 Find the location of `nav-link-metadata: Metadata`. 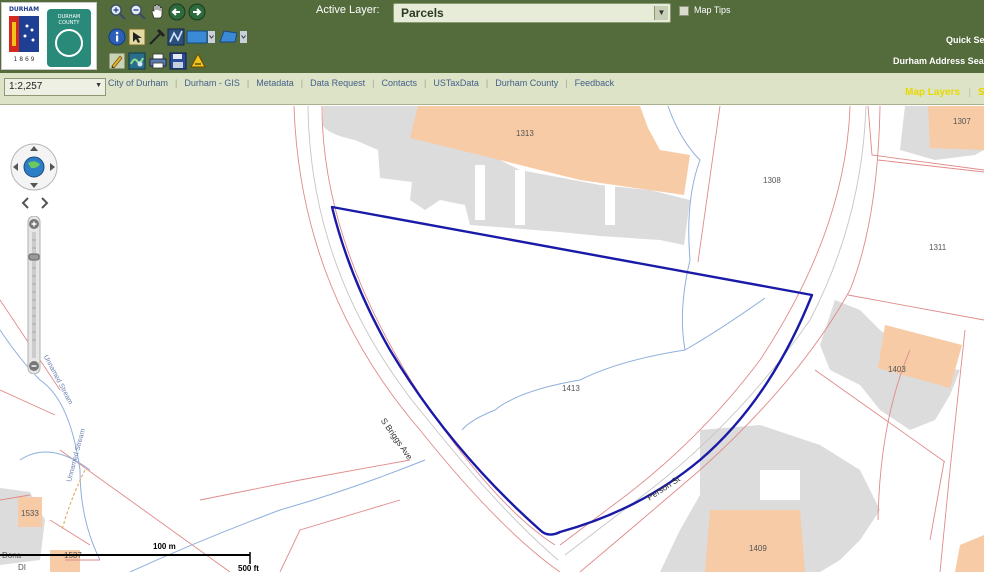

nav-link-metadata: Metadata is located at coordinates (275, 83).